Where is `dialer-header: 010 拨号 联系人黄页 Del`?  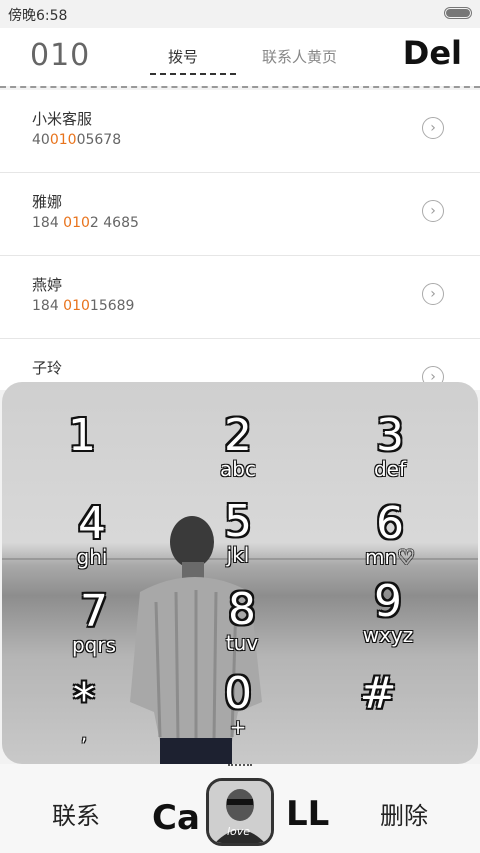
dialer-header: 010 拨号 联系人黄页 Del is located at coordinates (240, 57).